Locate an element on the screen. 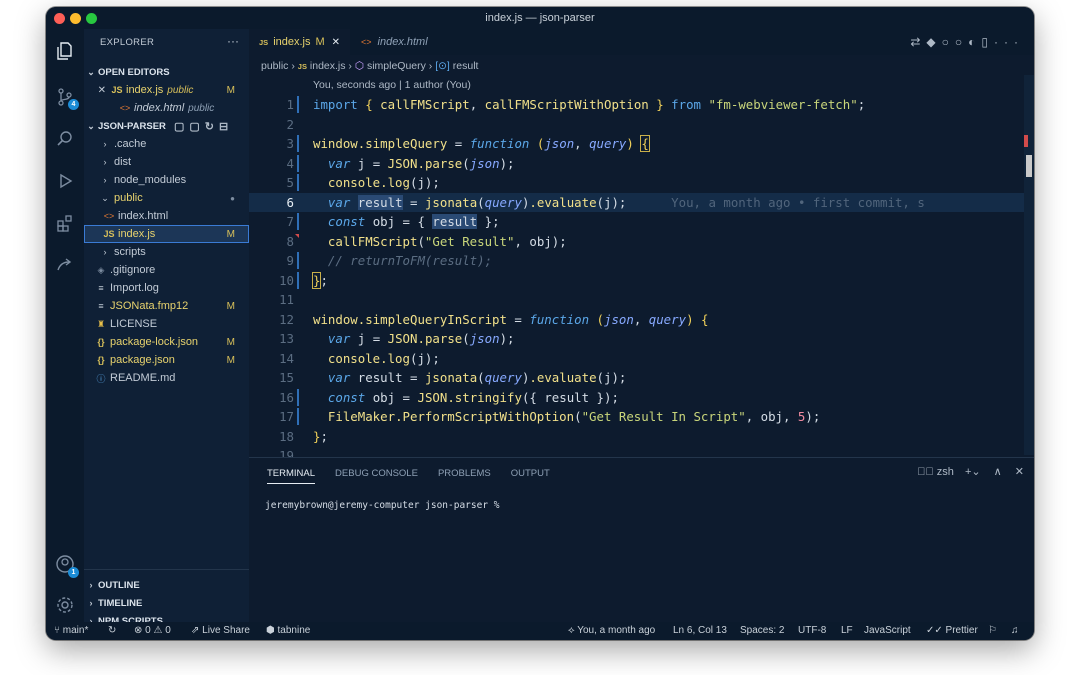  explorer-actions-icons: ▢▢↻⊟ is located at coordinates (203, 126).